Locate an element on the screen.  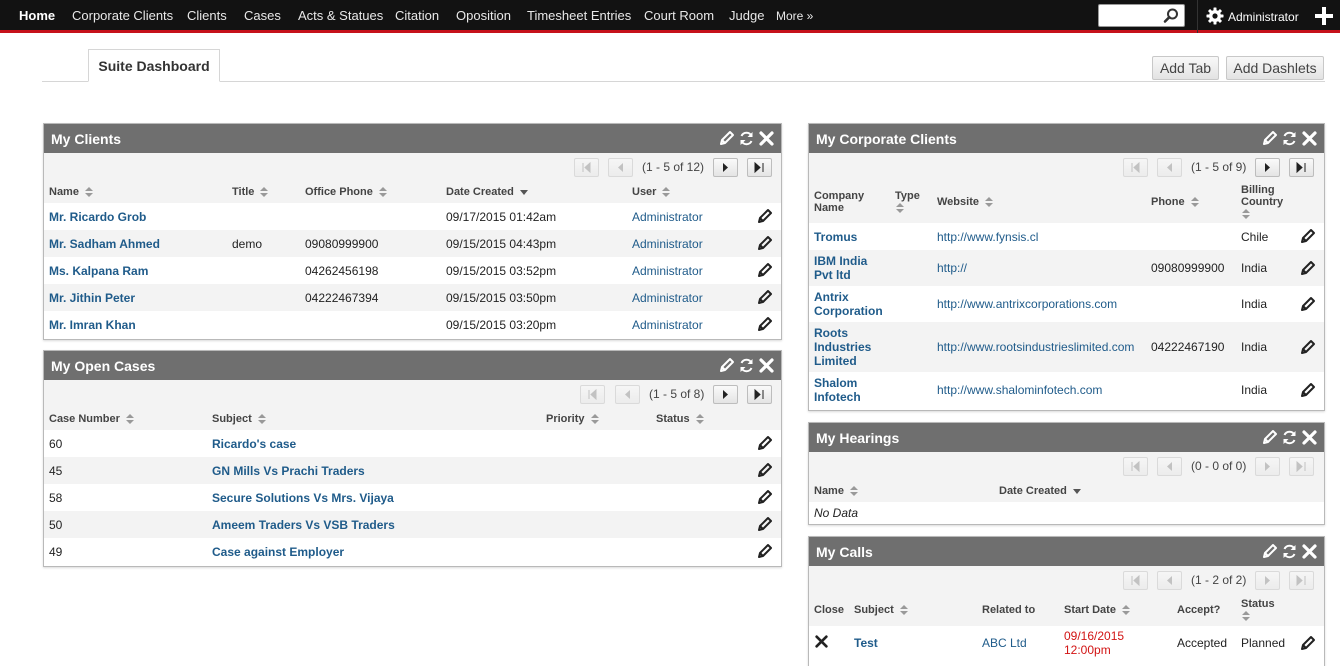
table-row: 60 Ricardo's case is located at coordinates (412, 443).